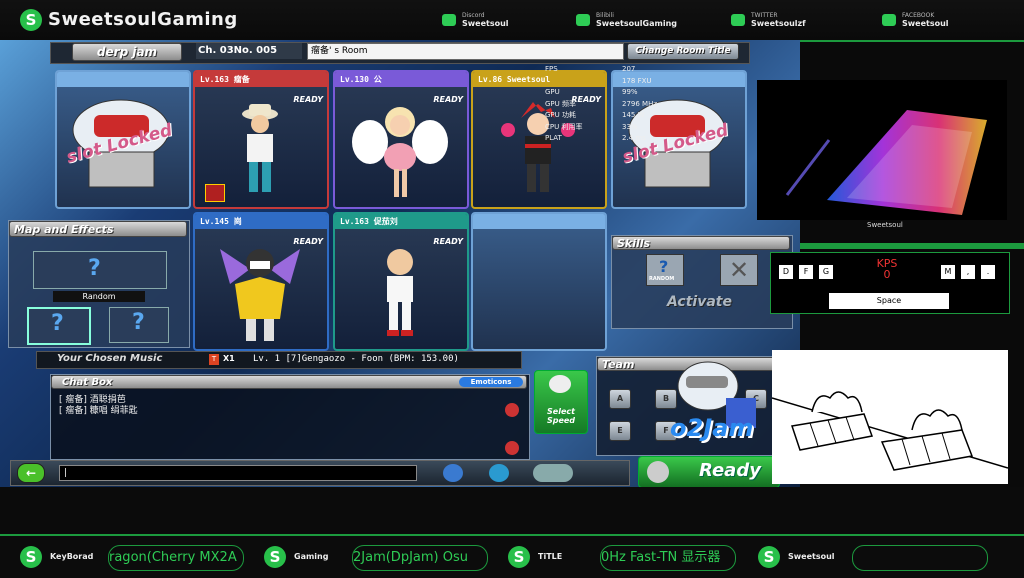 The image size is (1024, 578). I want to click on social-bilibili: Bilibili SweetsoulGaming, so click(631, 22).